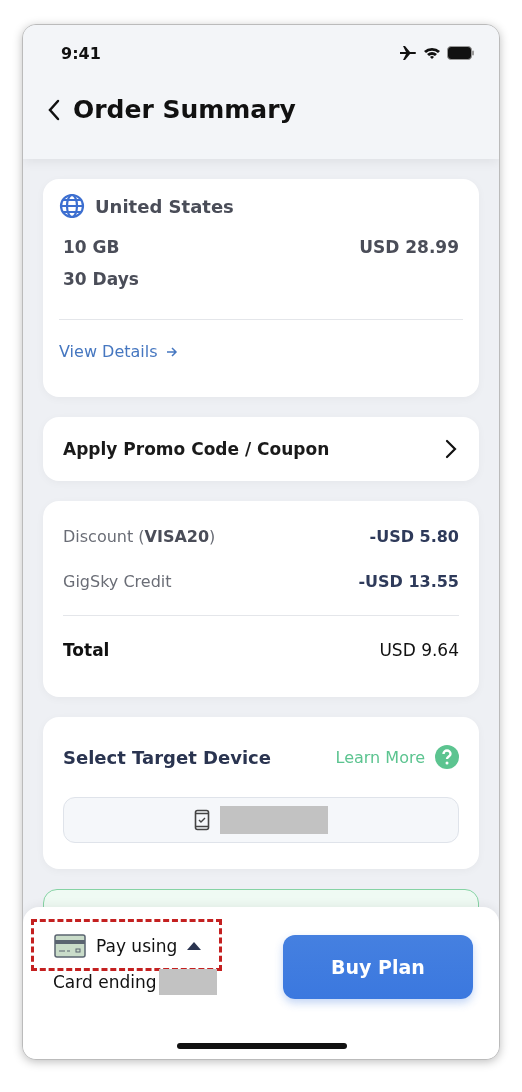 Image resolution: width=522 pixels, height=1092 pixels. What do you see at coordinates (202, 820) in the screenshot?
I see `phone-check-icon` at bounding box center [202, 820].